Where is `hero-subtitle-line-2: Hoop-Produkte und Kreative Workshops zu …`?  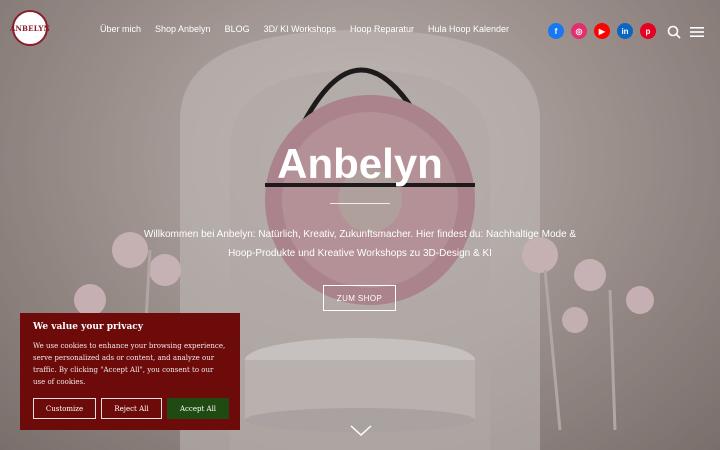
hero-subtitle-line-2: Hoop-Produkte und Kreative Workshops zu … is located at coordinates (360, 253).